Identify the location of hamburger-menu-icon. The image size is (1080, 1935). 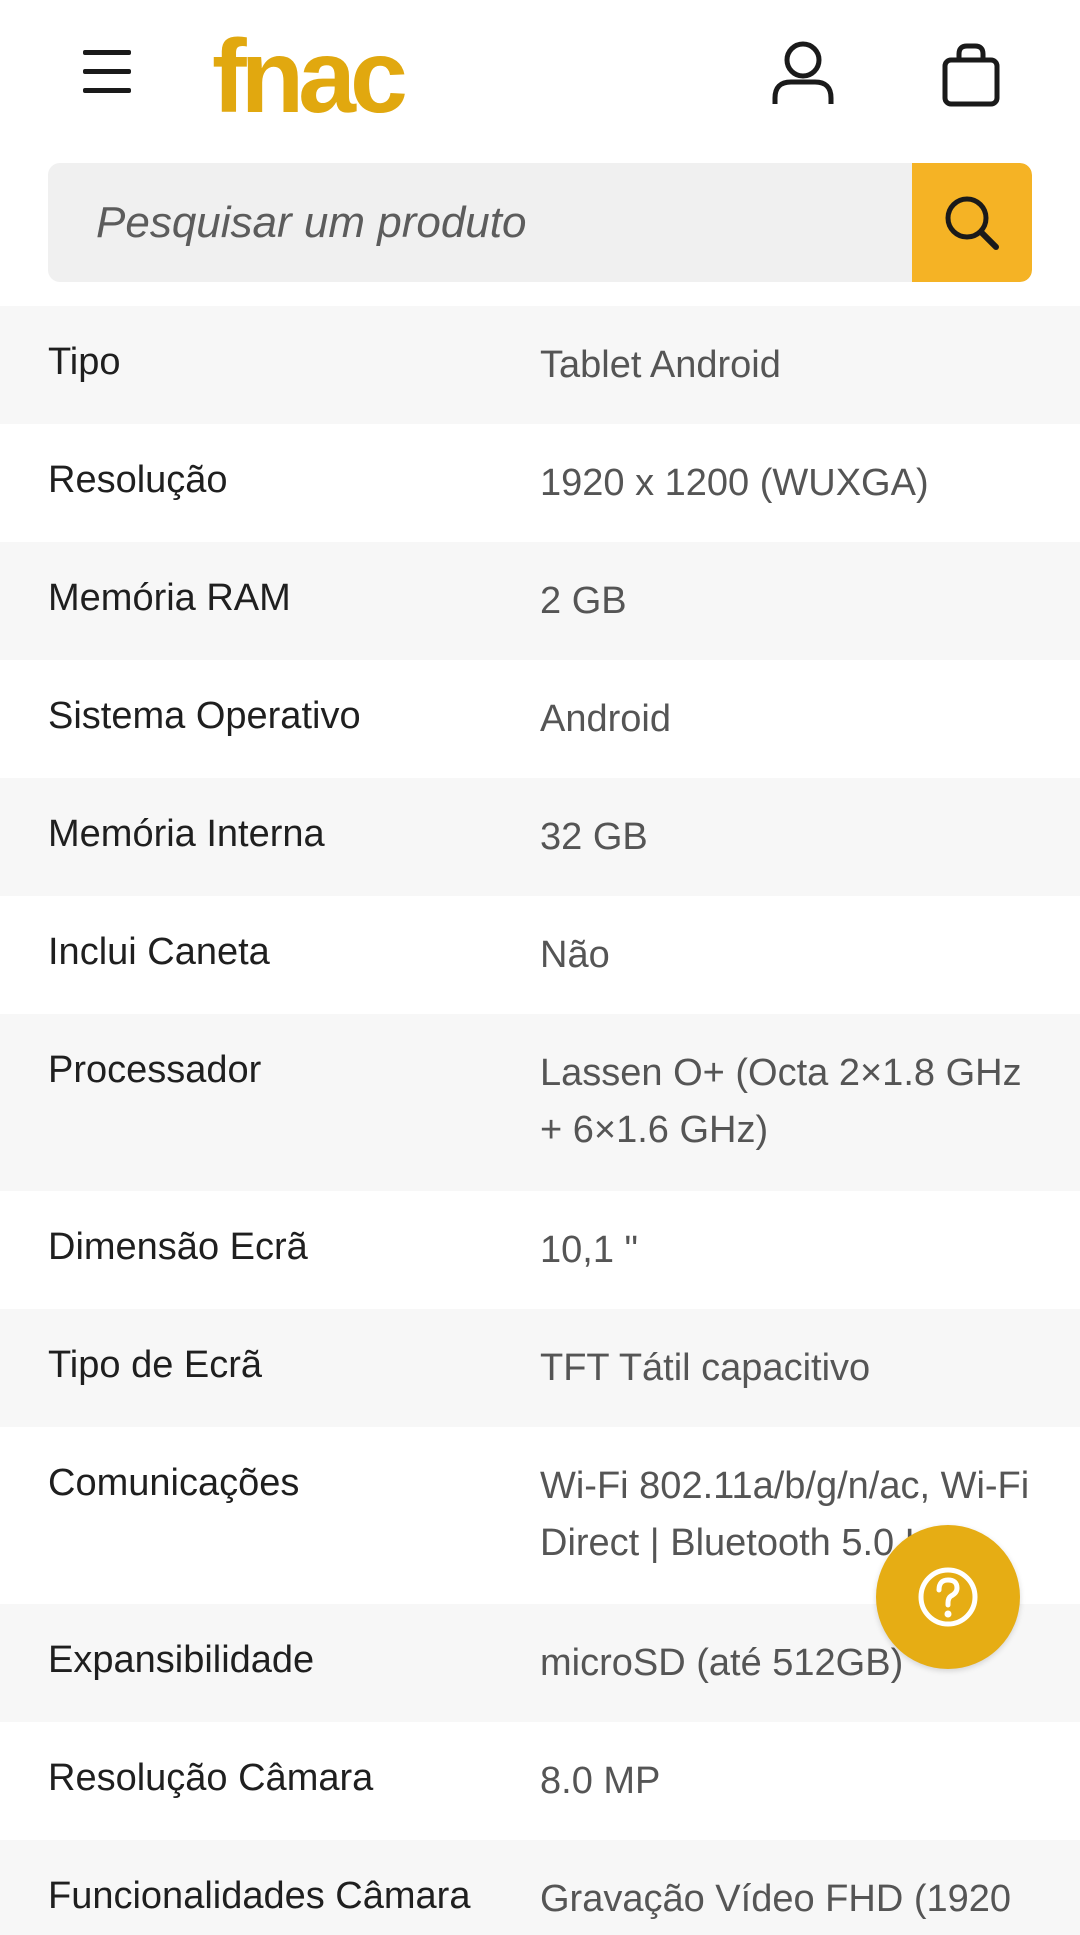
(108, 73).